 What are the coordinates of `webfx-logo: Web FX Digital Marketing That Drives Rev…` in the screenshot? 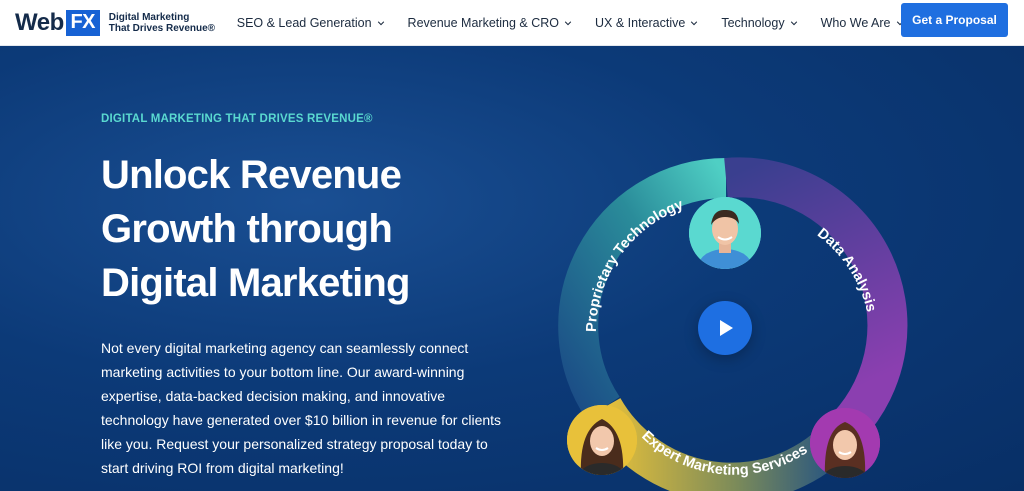 It's located at (117, 23).